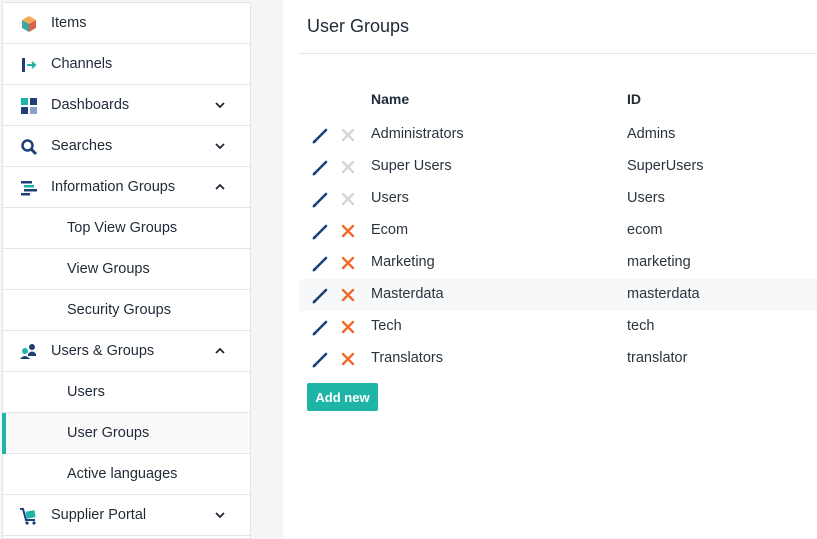 The width and height of the screenshot is (817, 539). I want to click on sidebar-item-view-groups: View Groups, so click(126, 269).